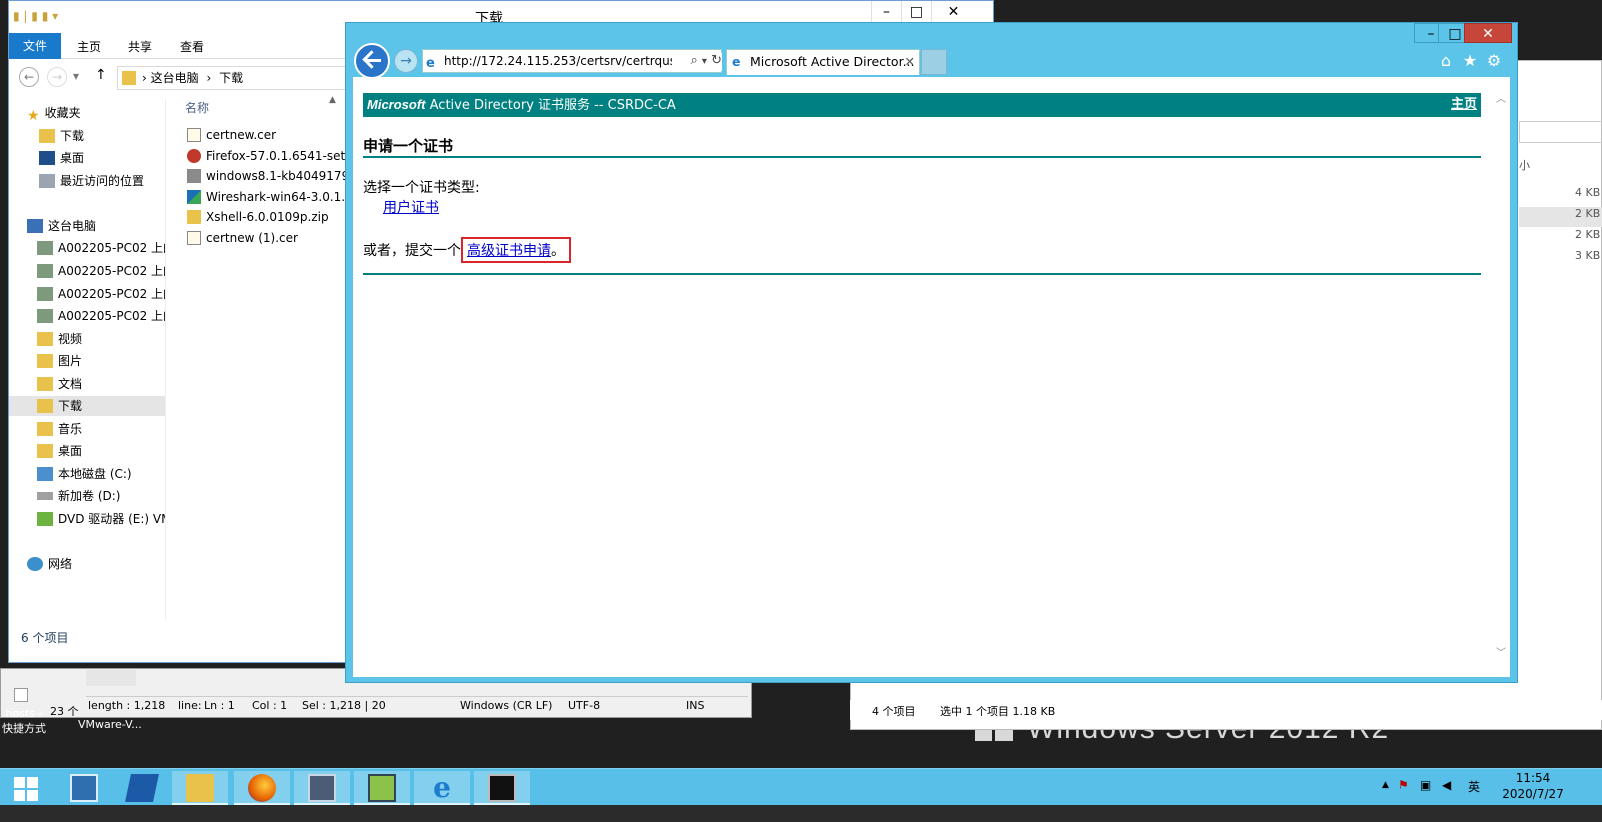 Image resolution: width=1602 pixels, height=822 pixels. I want to click on file-row: Wireshark-win64-3.0.1.ex, so click(273, 197).